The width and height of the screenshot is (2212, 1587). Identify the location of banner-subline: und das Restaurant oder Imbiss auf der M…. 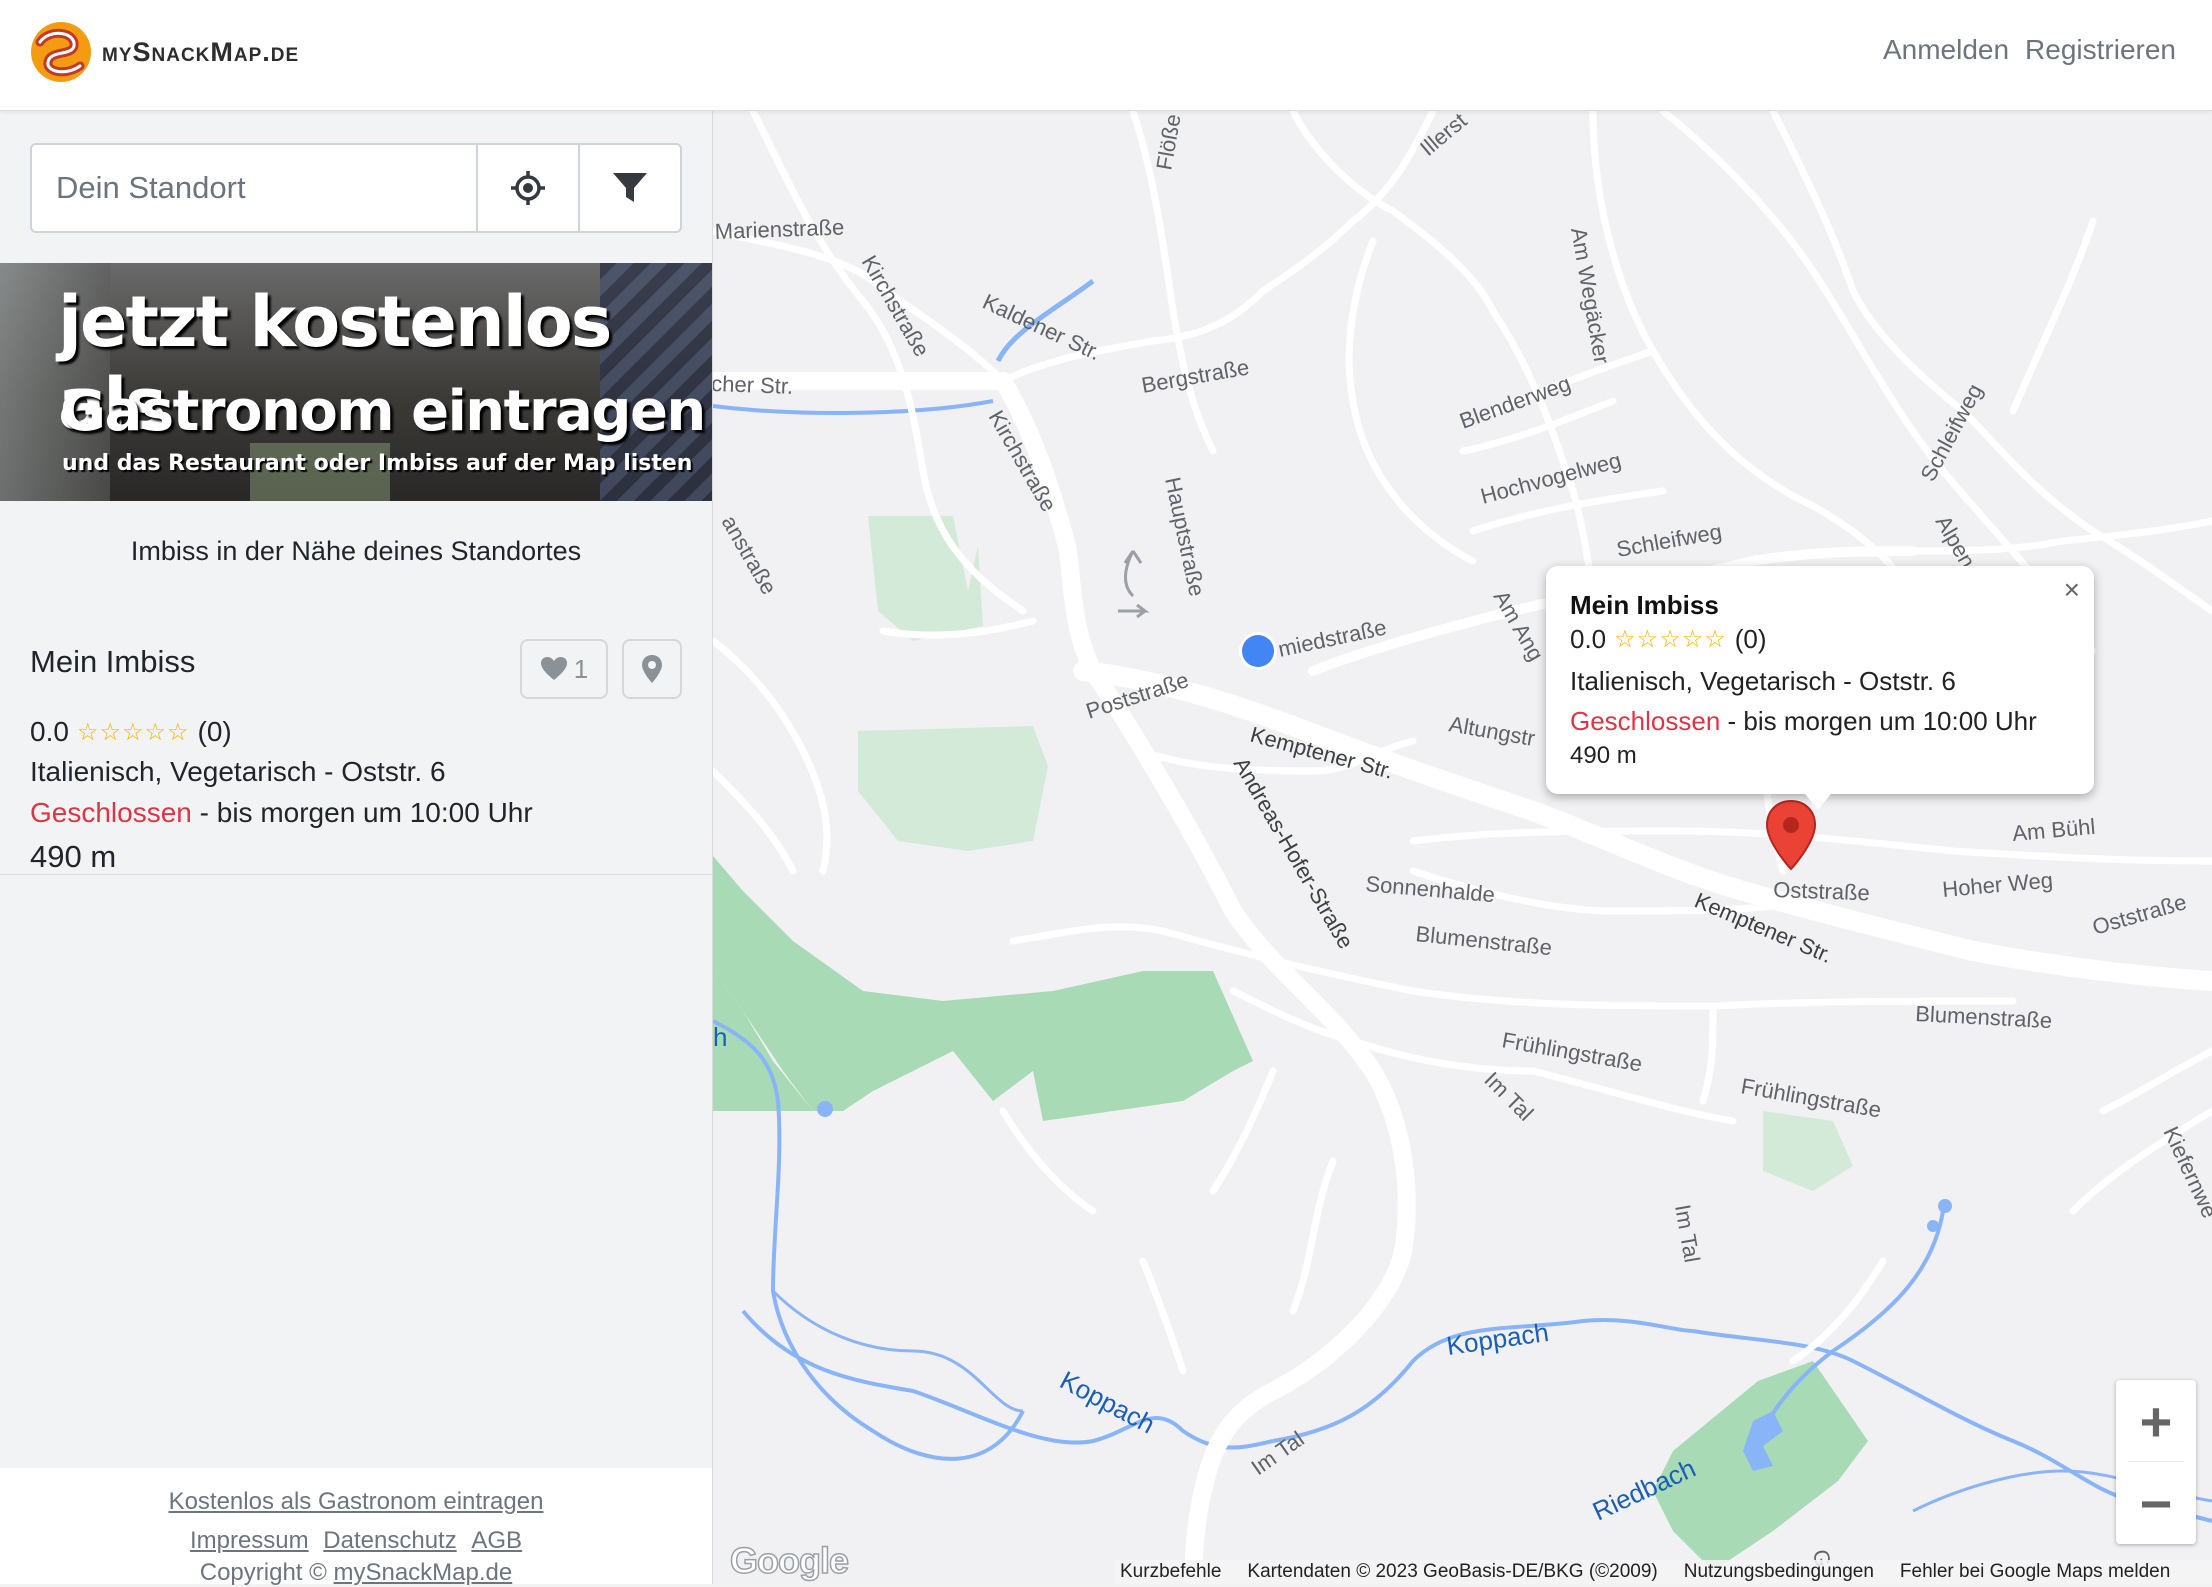
(377, 463).